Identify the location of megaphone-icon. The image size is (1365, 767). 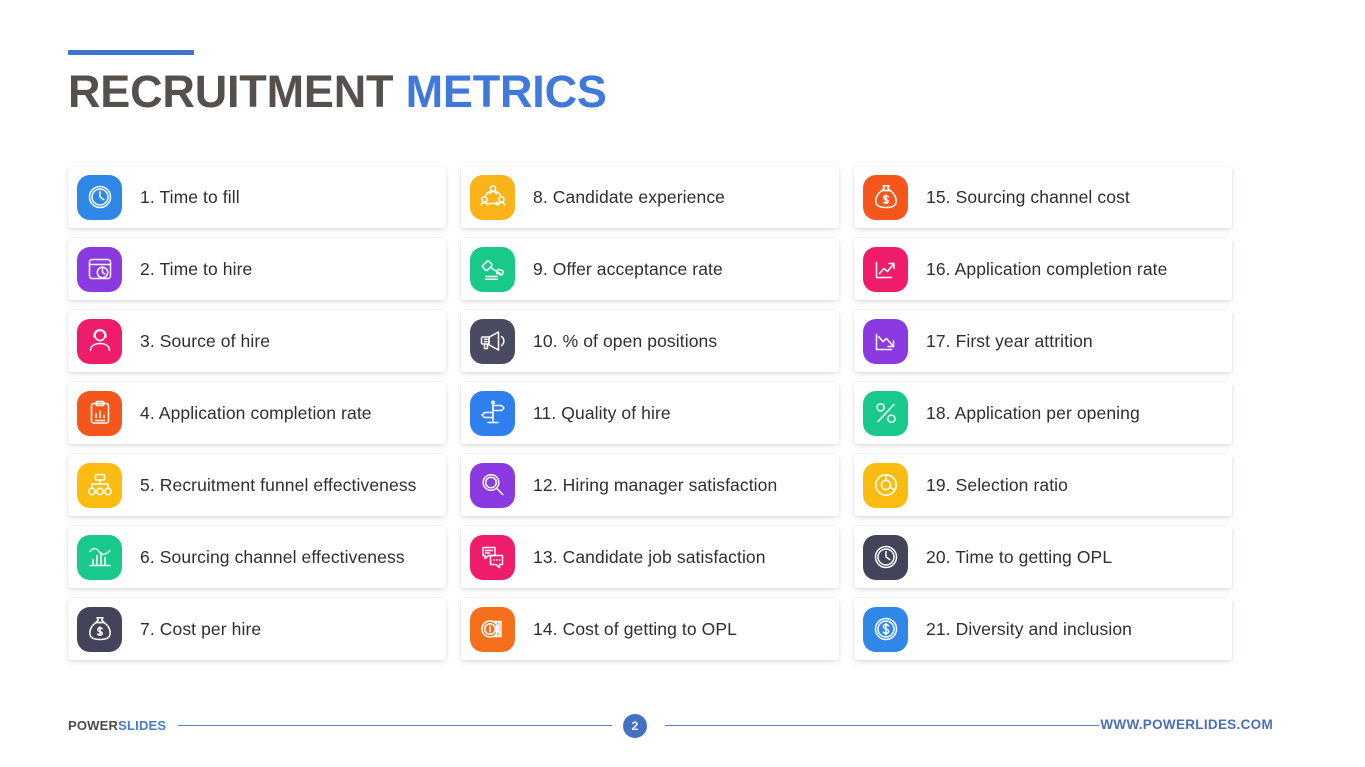
(492, 341).